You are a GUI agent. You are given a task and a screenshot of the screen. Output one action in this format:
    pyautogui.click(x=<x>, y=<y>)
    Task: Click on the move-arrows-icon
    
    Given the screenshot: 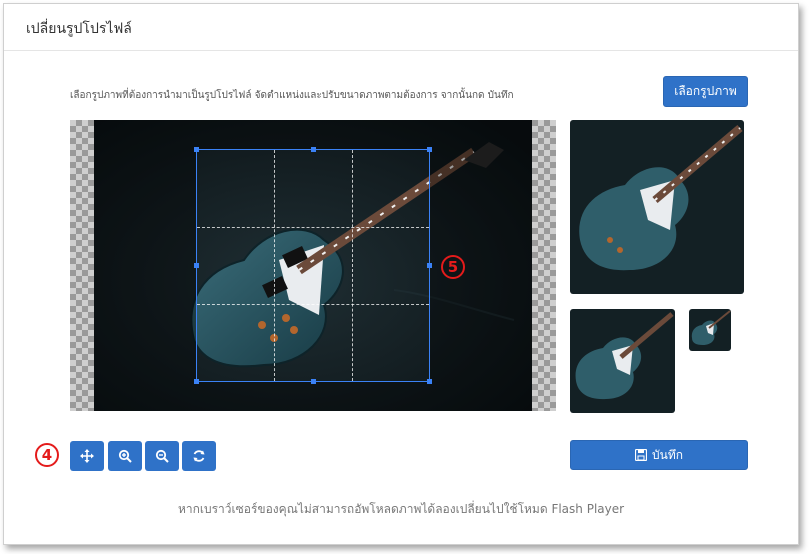 What is the action you would take?
    pyautogui.click(x=87, y=456)
    